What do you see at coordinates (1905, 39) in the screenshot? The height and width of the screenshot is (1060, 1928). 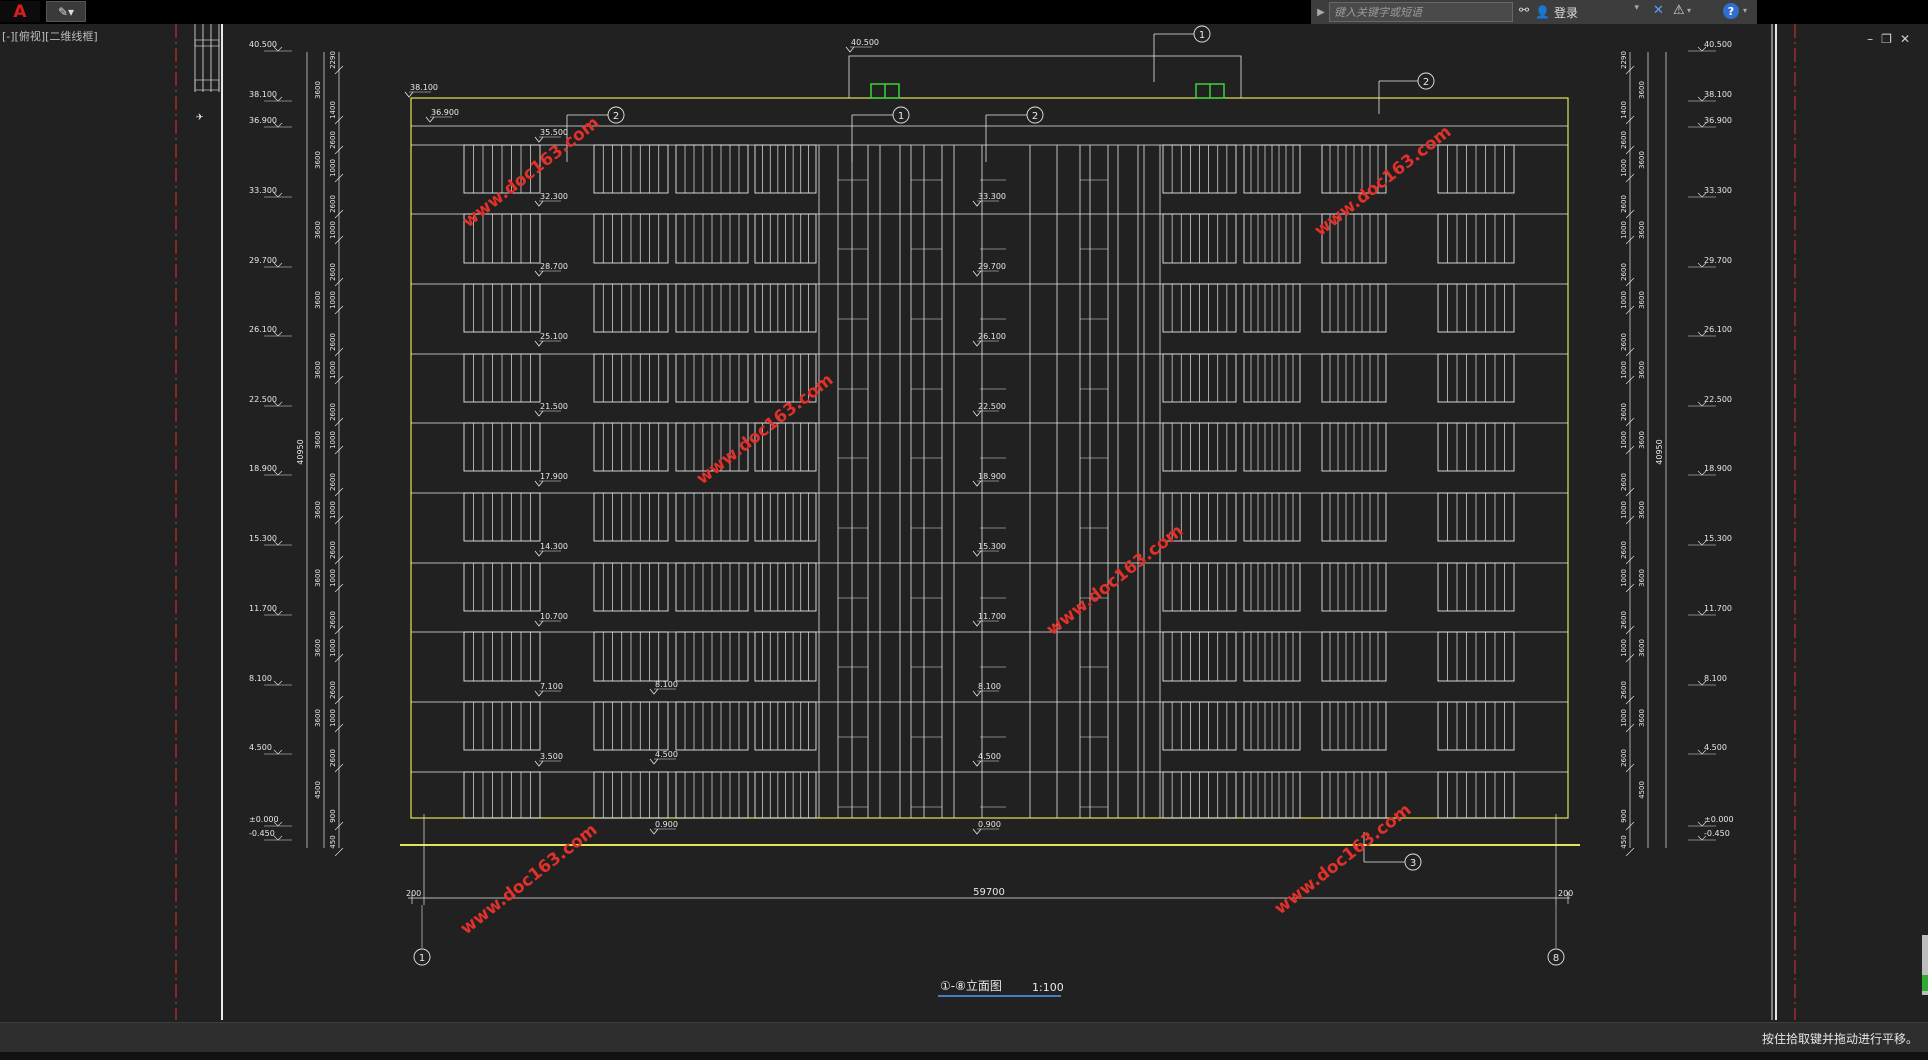 I see `close-icon: ✕` at bounding box center [1905, 39].